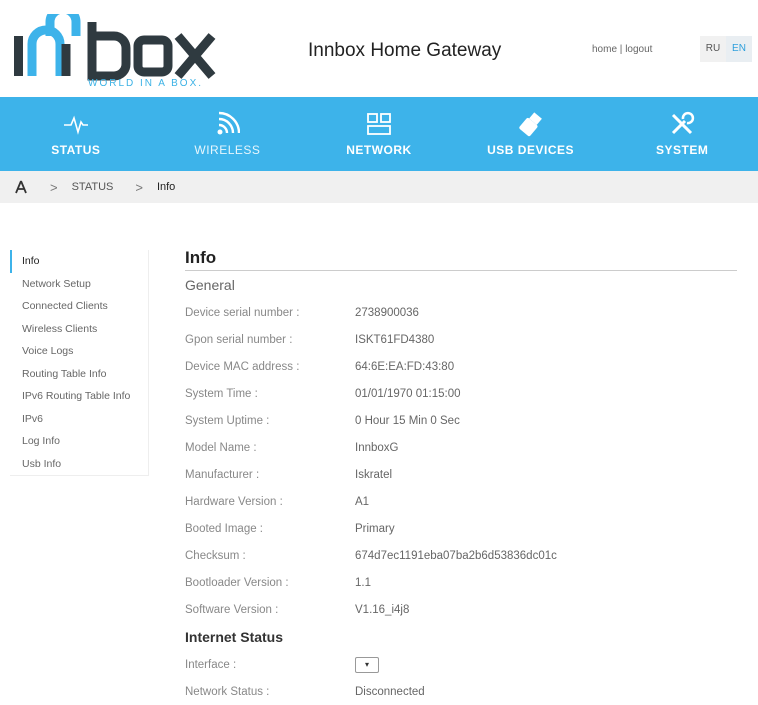 The width and height of the screenshot is (758, 705). I want to click on row-label: Hardware Version :, so click(234, 501).